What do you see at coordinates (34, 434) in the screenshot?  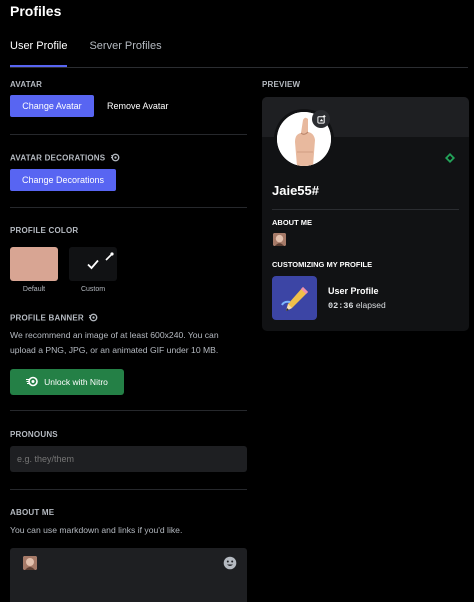 I see `pronouns-label: PRONOUNS` at bounding box center [34, 434].